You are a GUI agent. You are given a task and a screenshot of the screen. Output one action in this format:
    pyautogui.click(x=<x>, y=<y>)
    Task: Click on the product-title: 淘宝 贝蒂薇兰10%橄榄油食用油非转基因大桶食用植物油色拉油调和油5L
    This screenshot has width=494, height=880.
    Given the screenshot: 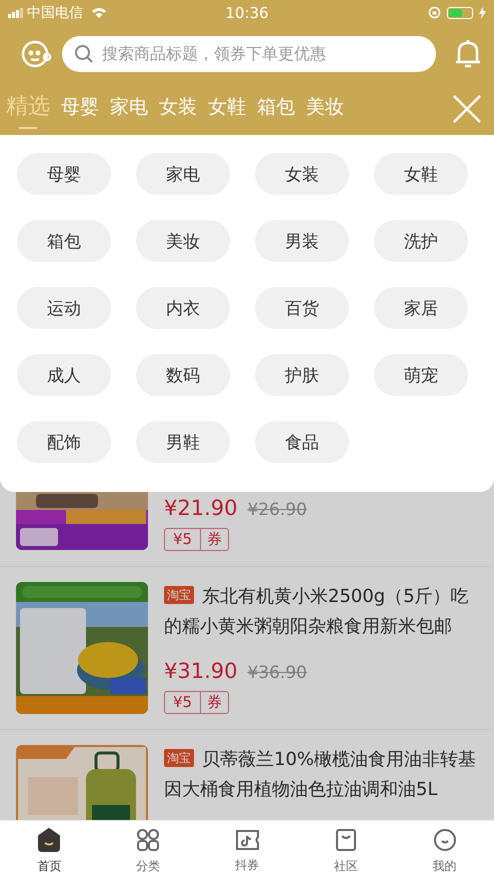 What is the action you would take?
    pyautogui.click(x=321, y=775)
    